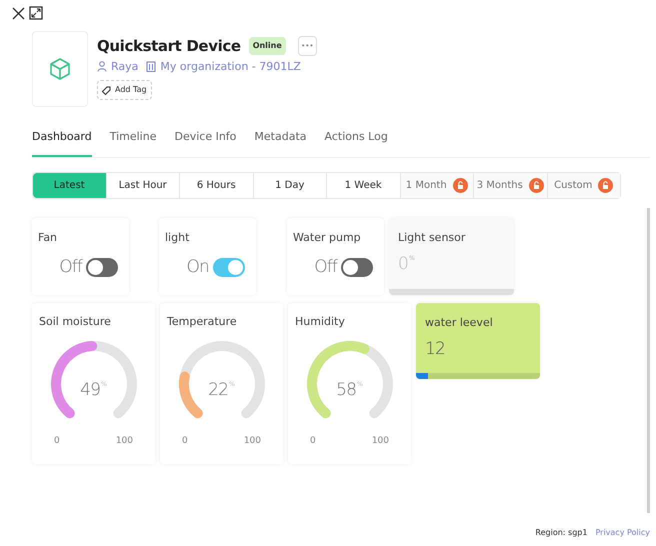 The width and height of the screenshot is (656, 546). I want to click on building-icon, so click(151, 66).